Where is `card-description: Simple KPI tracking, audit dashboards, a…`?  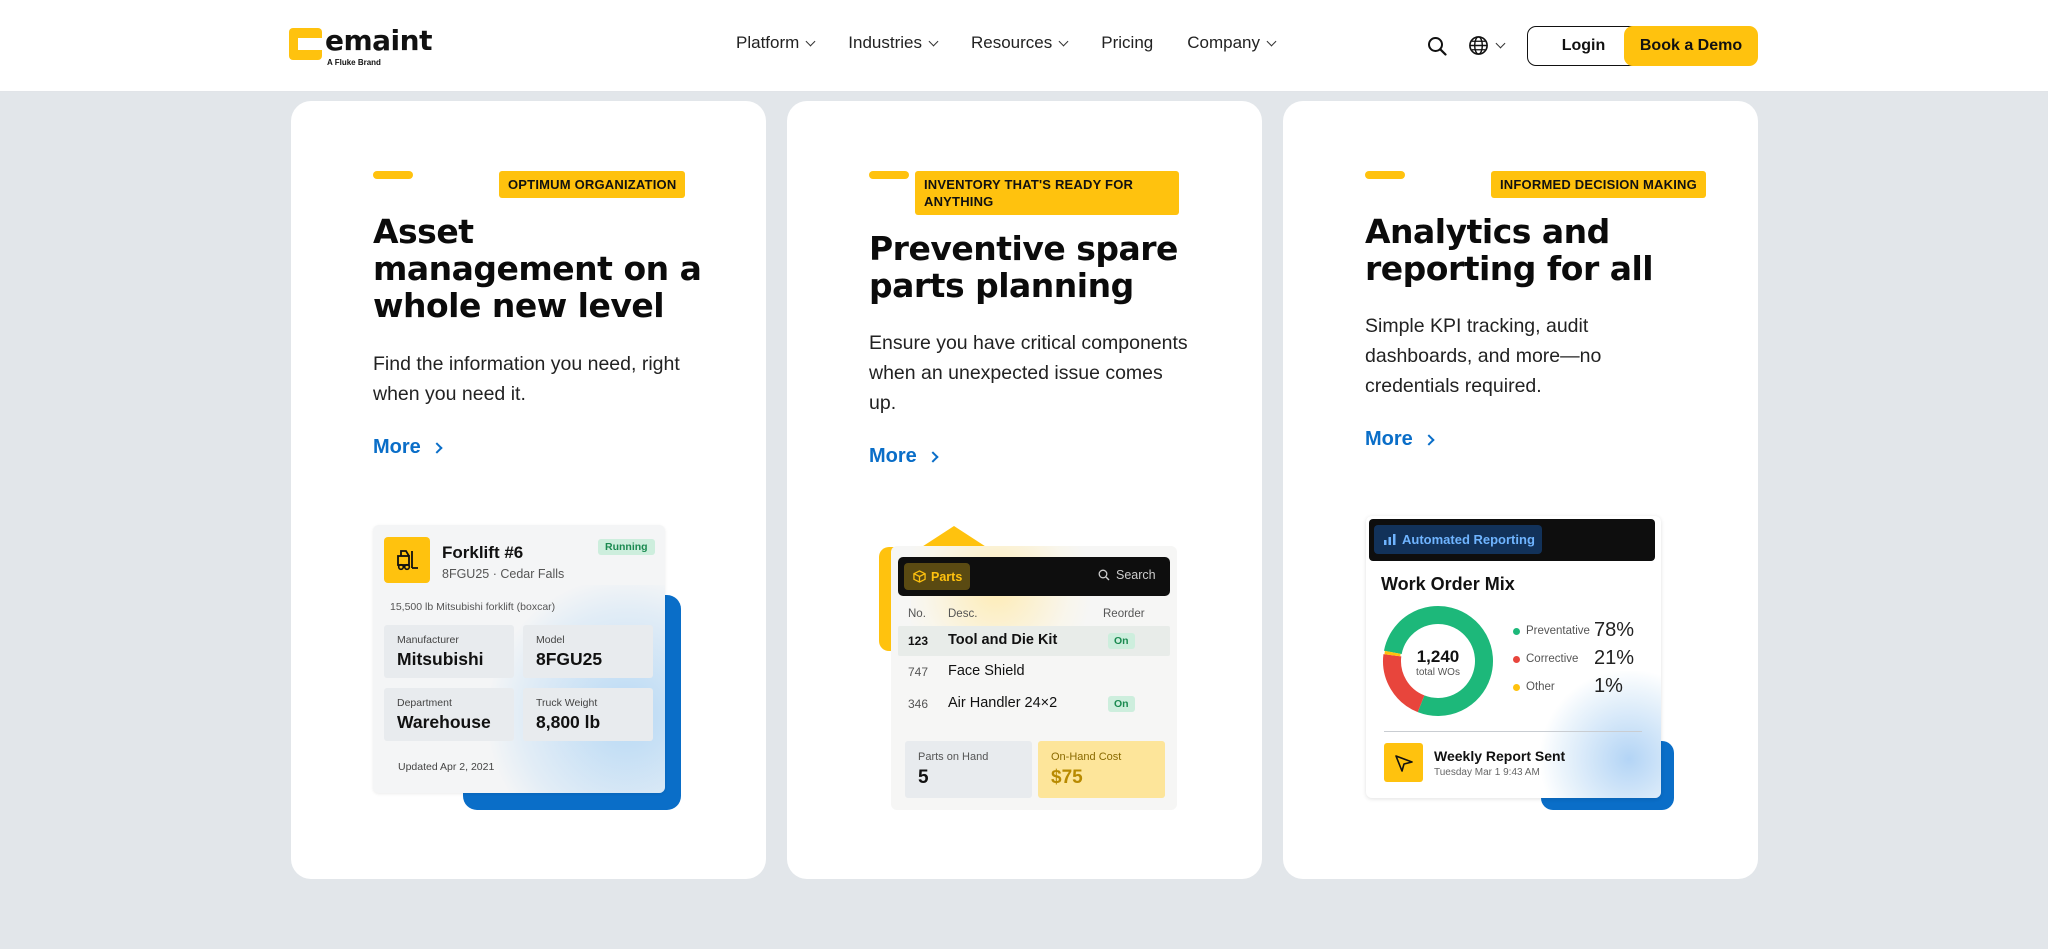 card-description: Simple KPI tracking, audit dashboards, a… is located at coordinates (1483, 356).